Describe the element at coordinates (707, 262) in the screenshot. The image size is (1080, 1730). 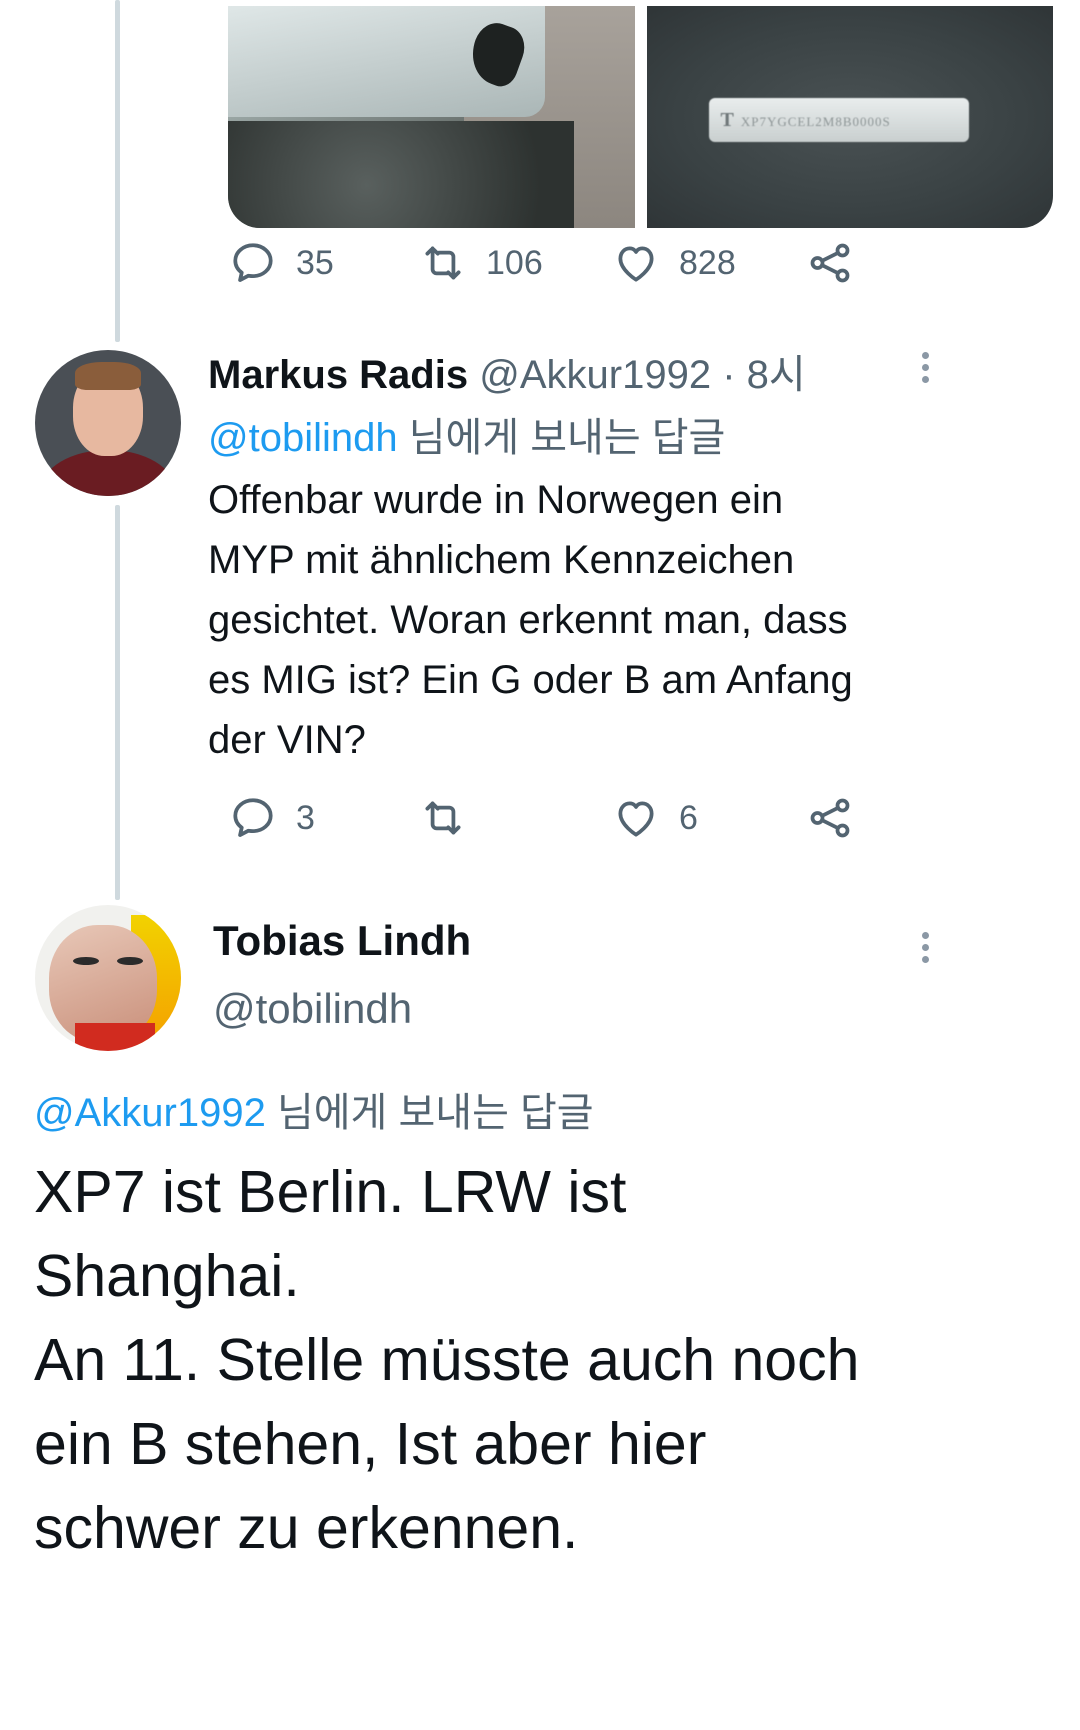
I see `like-count: 828` at that location.